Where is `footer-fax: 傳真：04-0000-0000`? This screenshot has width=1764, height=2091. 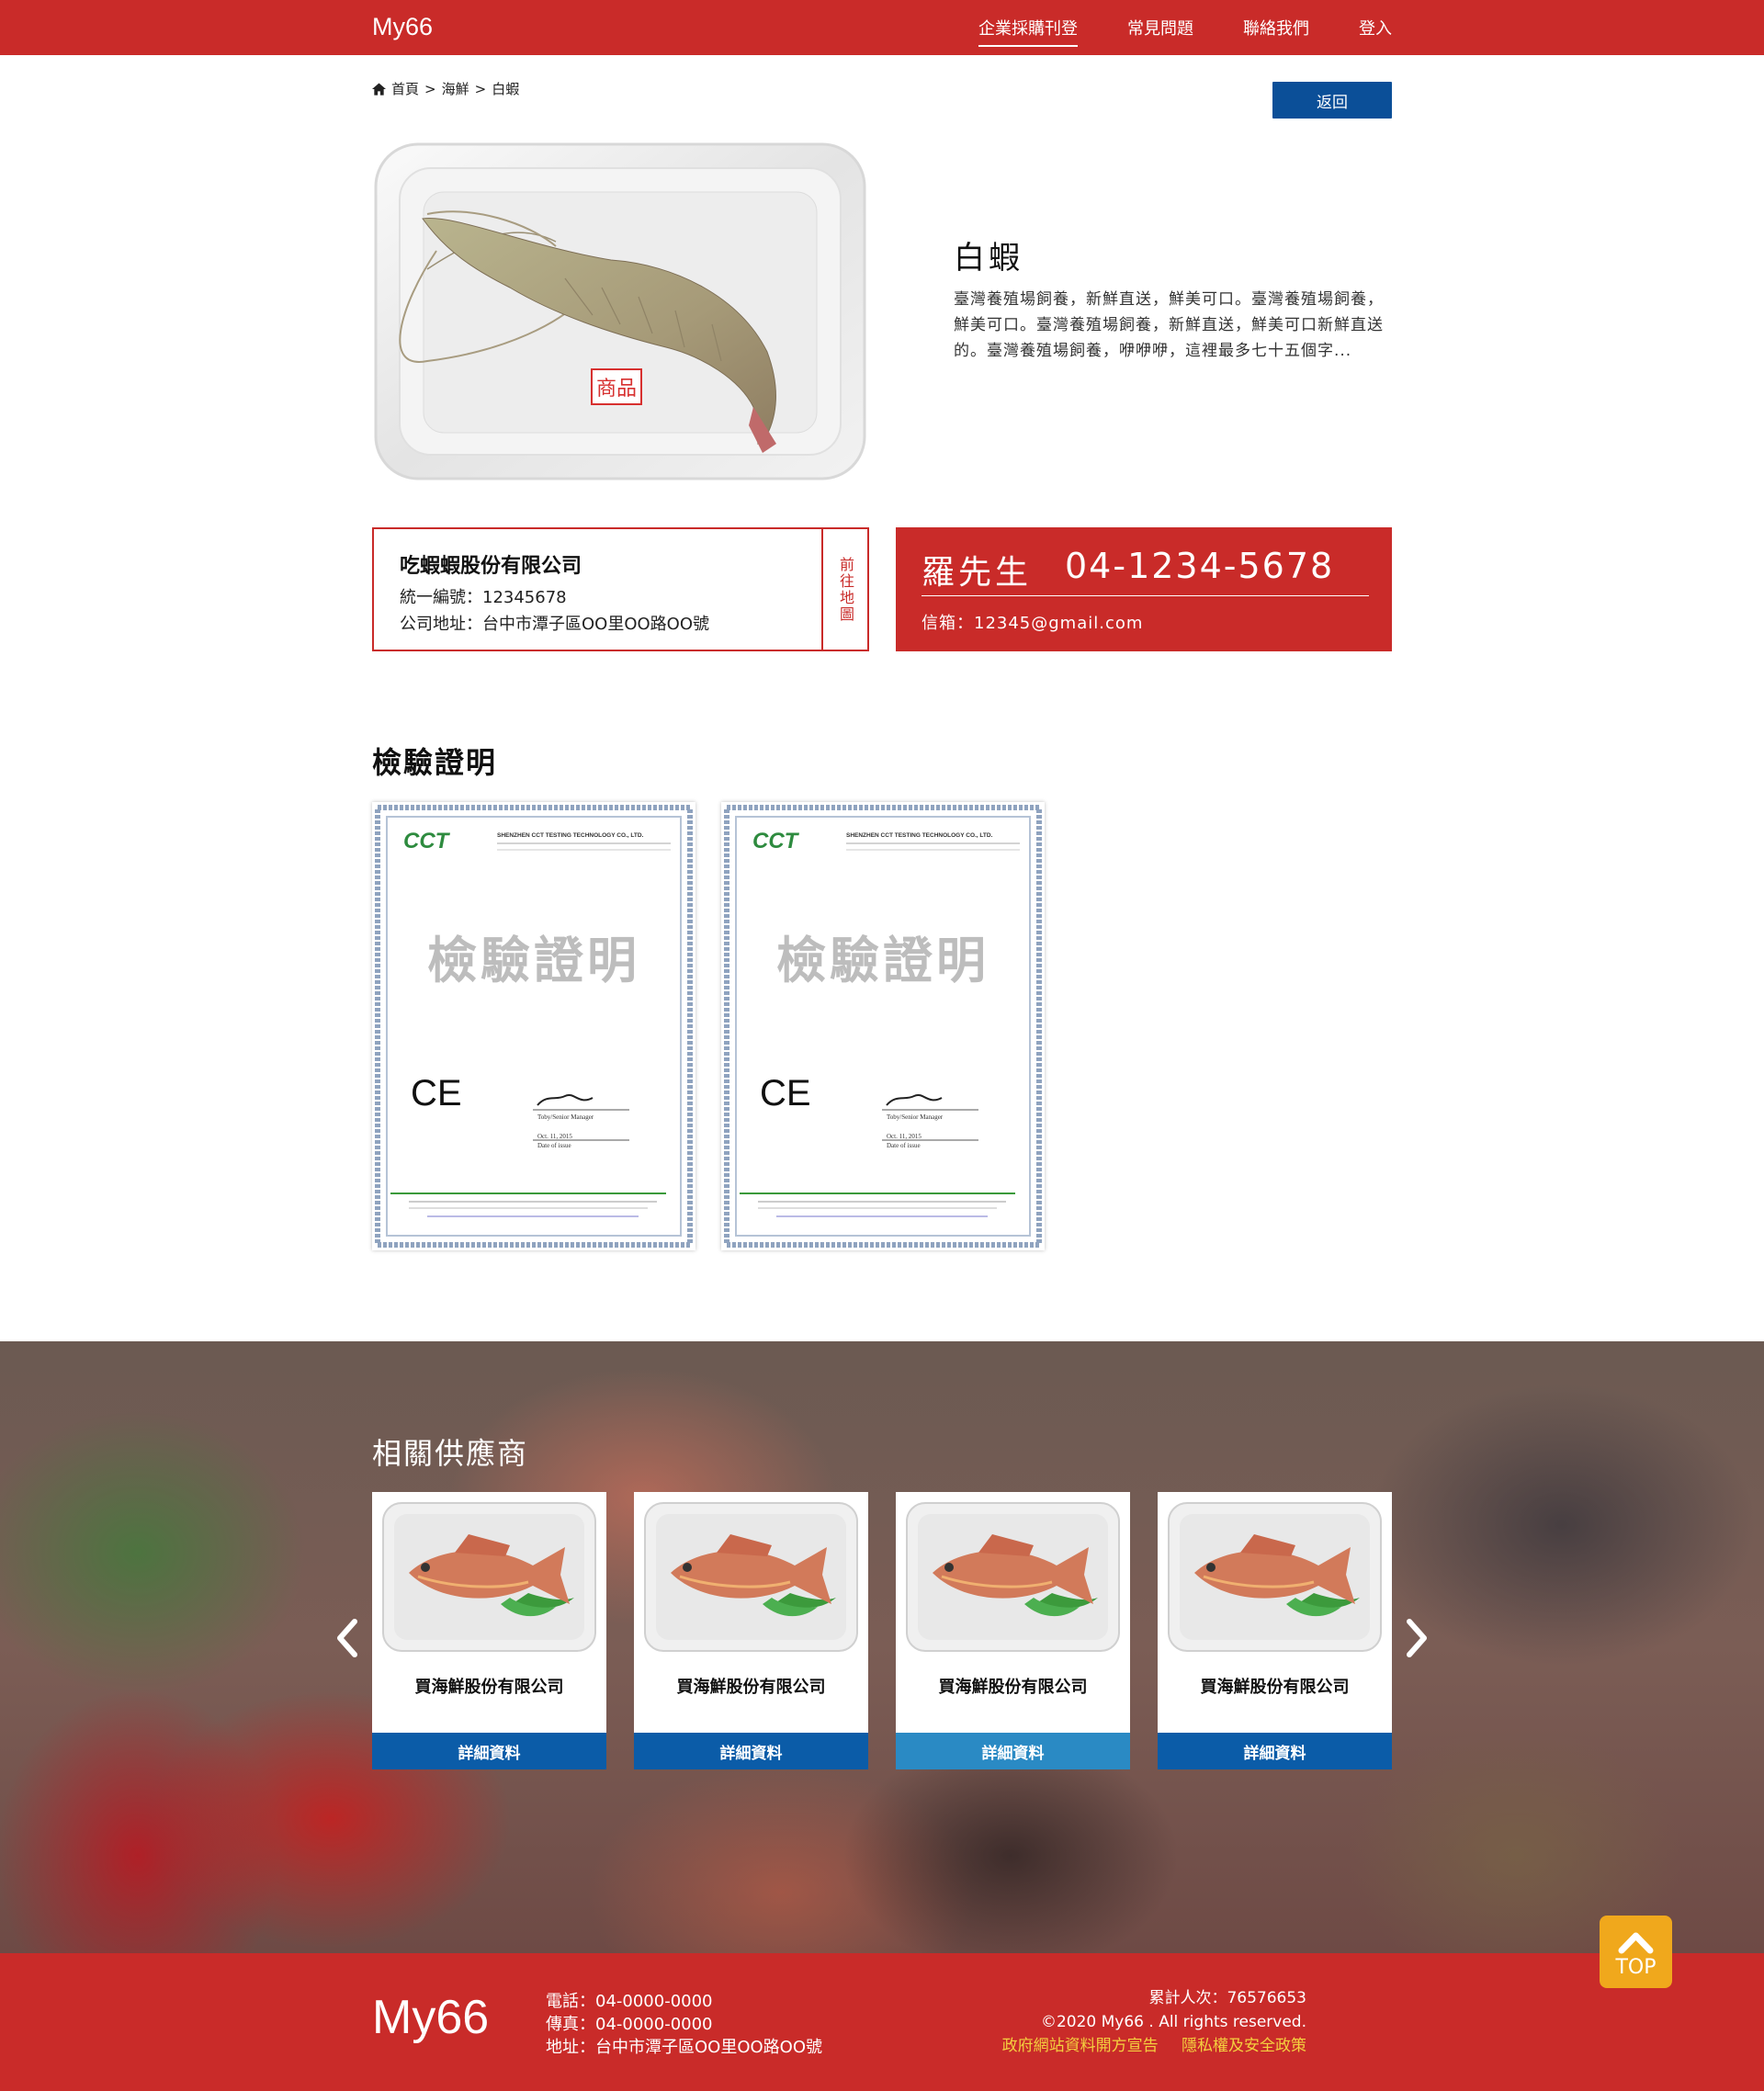 footer-fax: 傳真：04-0000-0000 is located at coordinates (629, 2024).